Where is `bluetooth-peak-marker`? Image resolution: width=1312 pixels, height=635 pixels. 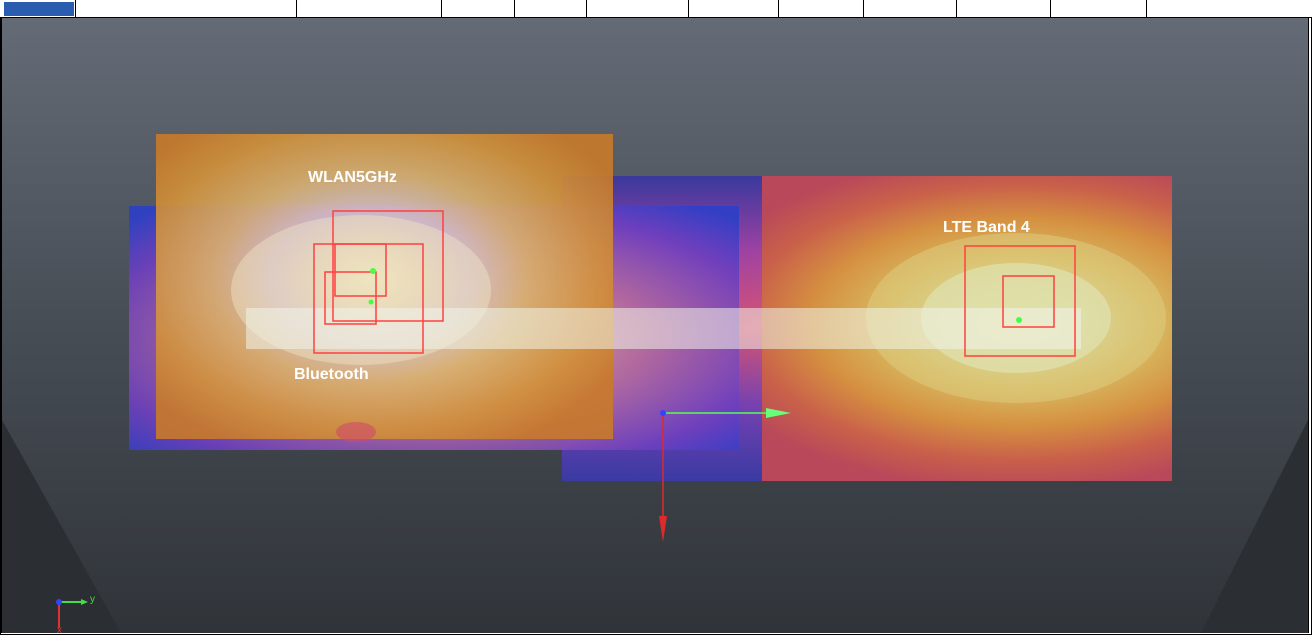
bluetooth-peak-marker is located at coordinates (371, 302).